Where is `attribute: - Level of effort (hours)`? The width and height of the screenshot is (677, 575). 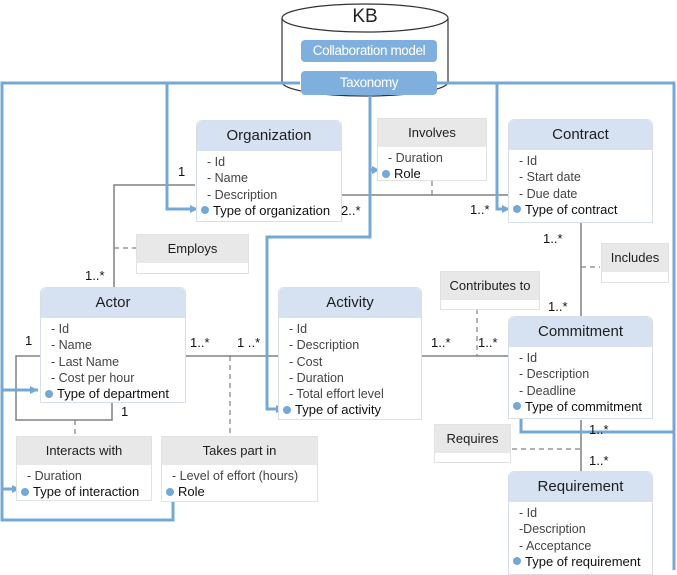
attribute: - Level of effort (hours) is located at coordinates (235, 476).